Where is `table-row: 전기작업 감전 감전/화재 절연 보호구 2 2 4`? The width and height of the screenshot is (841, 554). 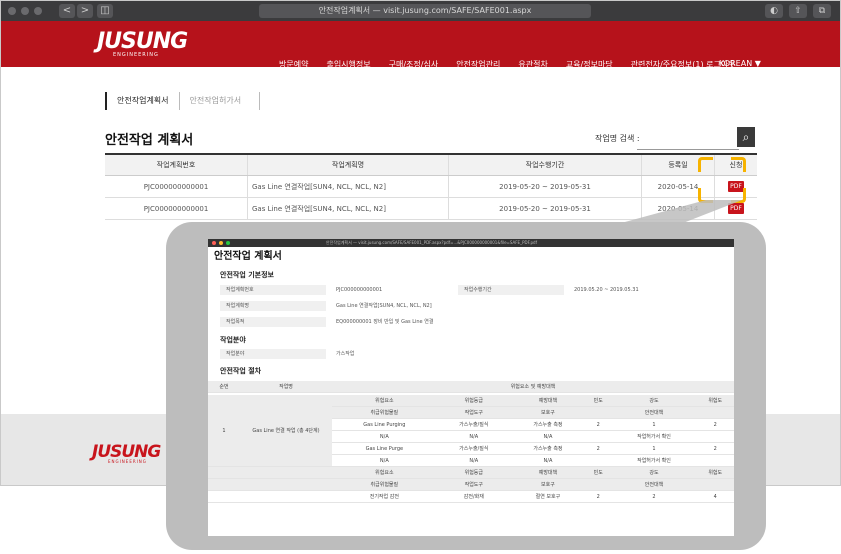 table-row: 전기작업 감전 감전/화재 절연 보호구 2 2 4 is located at coordinates (471, 496).